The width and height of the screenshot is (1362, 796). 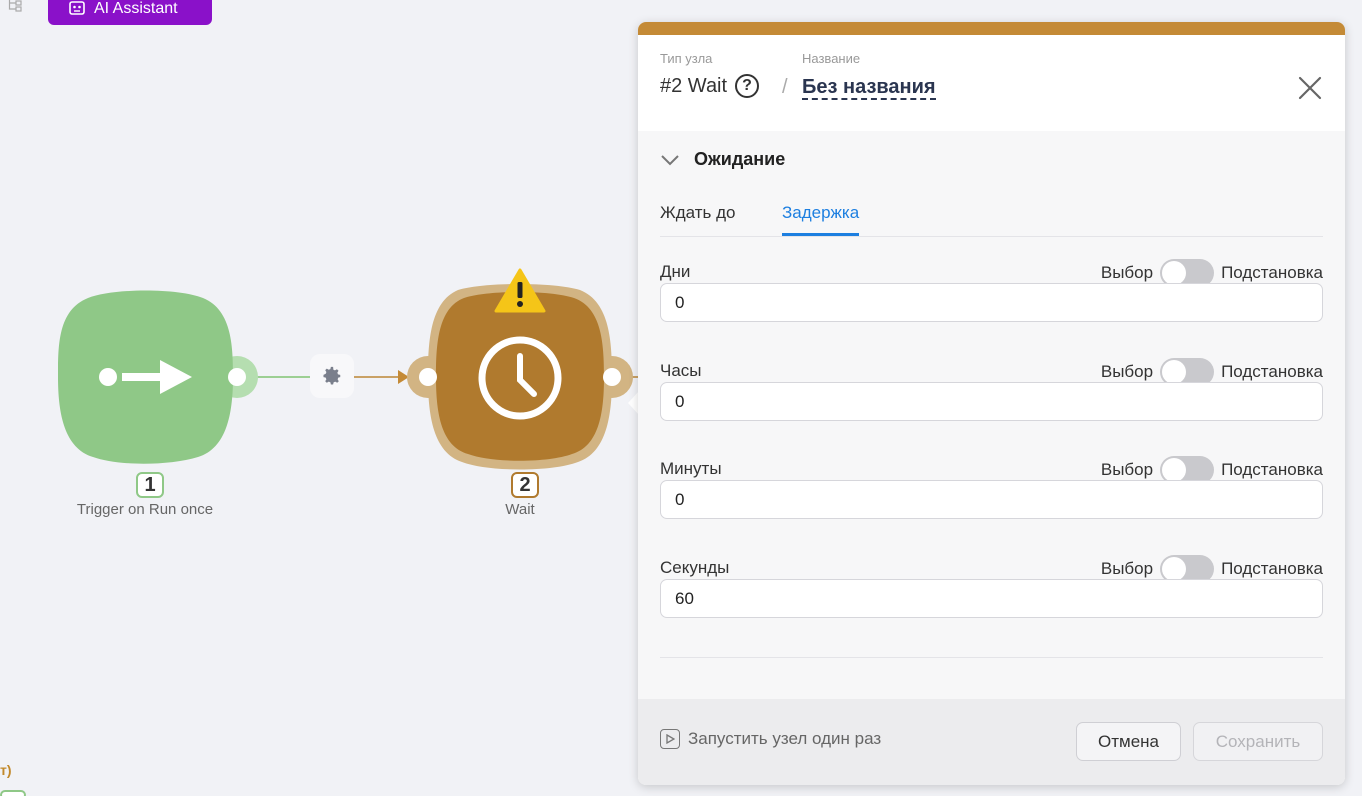 I want to click on warning-icon, so click(x=520, y=291).